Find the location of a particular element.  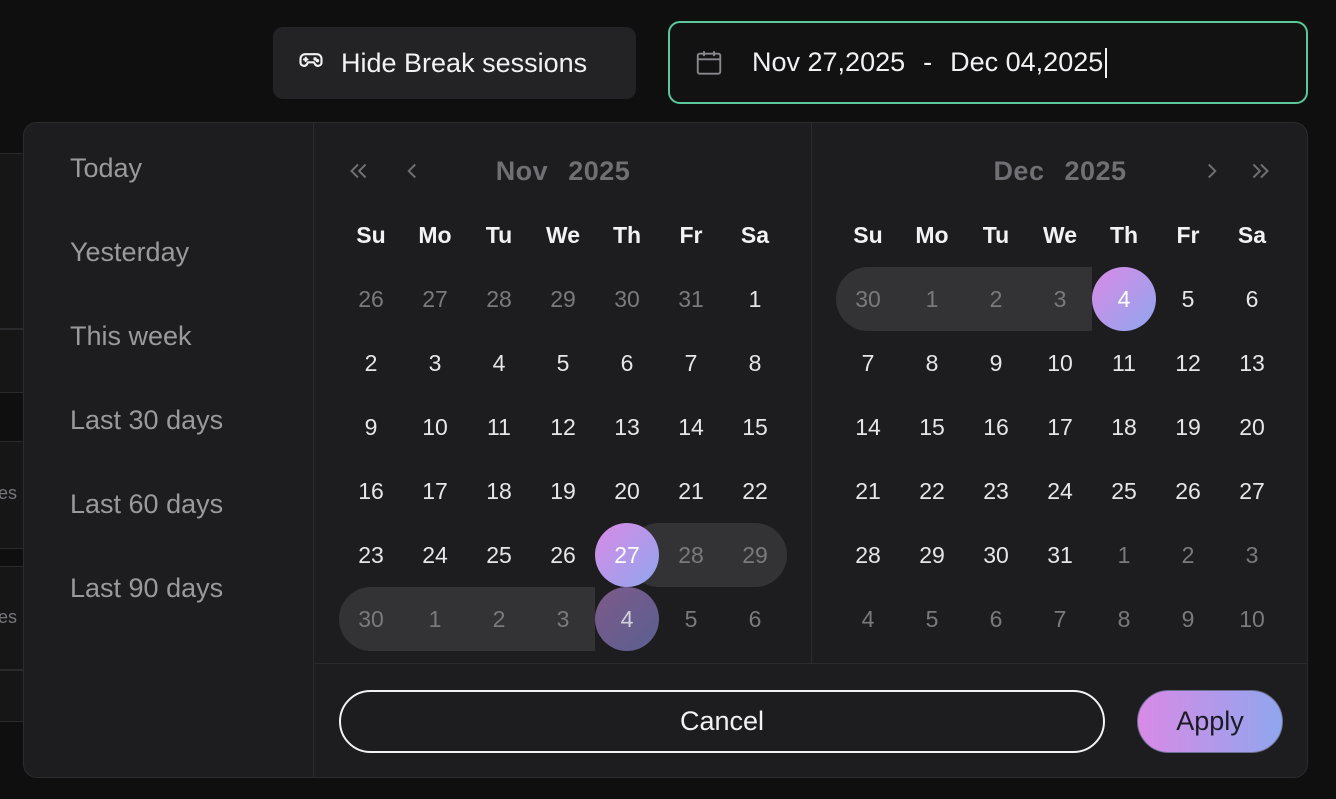

preset-last-90-days: Last 90 days is located at coordinates (146, 588).